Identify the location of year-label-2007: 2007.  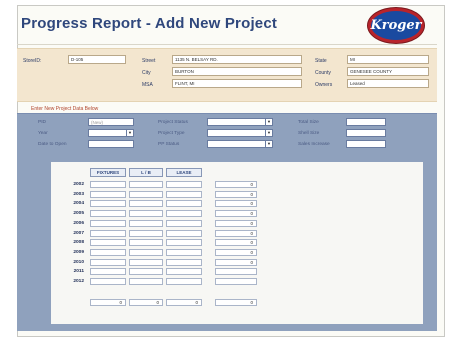
(78, 233).